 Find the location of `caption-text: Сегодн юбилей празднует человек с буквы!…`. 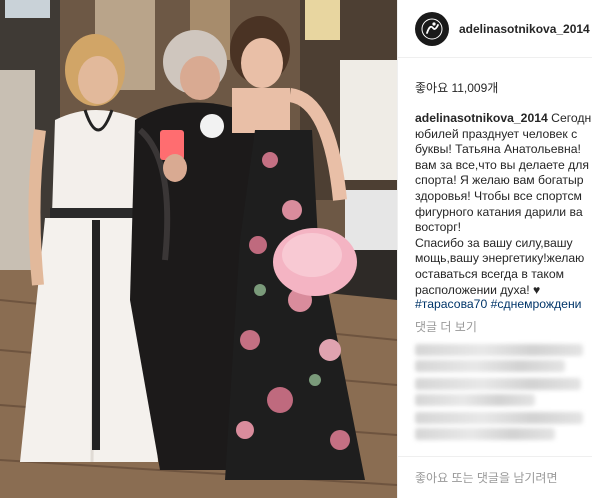

caption-text: Сегодн юбилей празднует человек с буквы!… is located at coordinates (503, 204).